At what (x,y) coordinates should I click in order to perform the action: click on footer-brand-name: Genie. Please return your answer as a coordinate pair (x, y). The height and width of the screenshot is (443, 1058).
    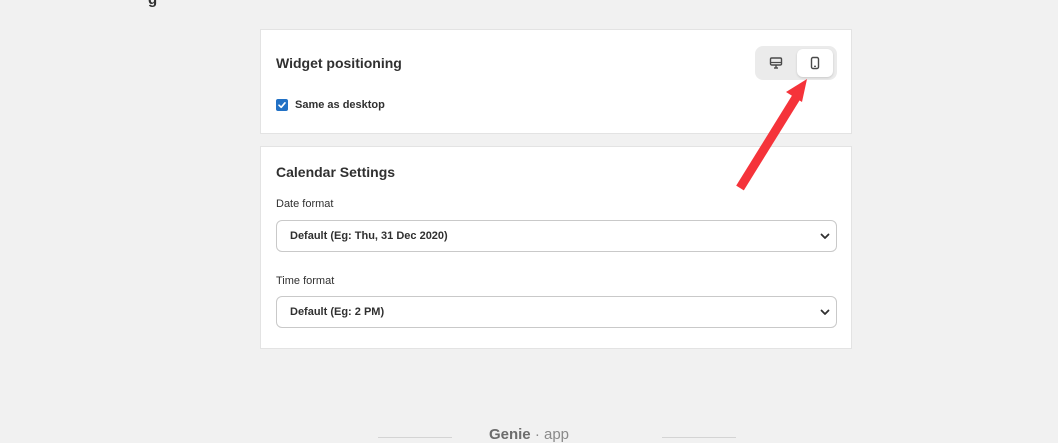
    Looking at the image, I should click on (509, 434).